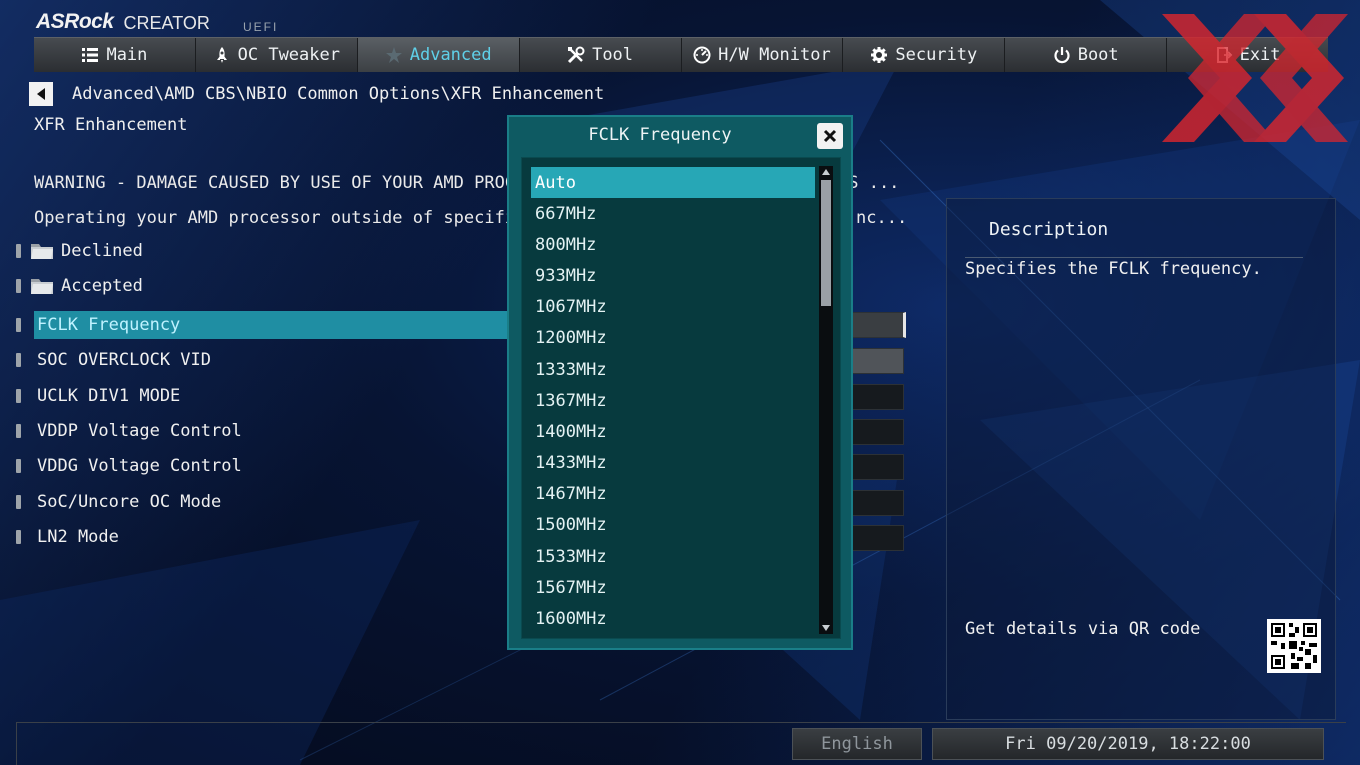 The width and height of the screenshot is (1360, 765). I want to click on option-1067mhz: 1067MHz, so click(673, 306).